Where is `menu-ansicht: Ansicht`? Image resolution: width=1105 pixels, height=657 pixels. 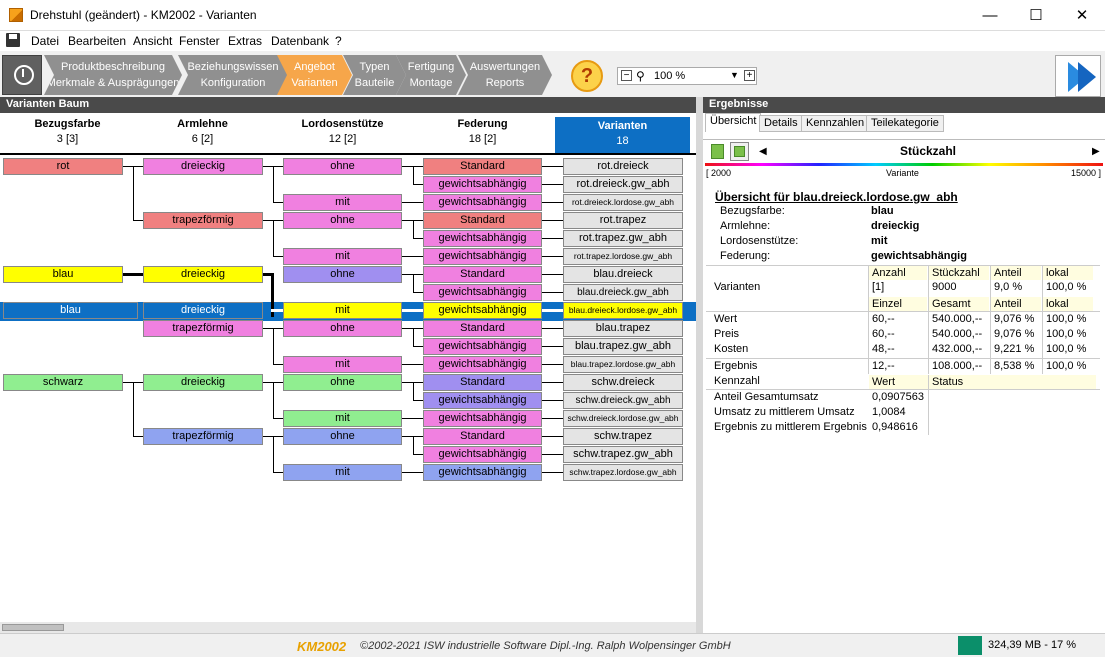
menu-ansicht: Ansicht is located at coordinates (152, 41).